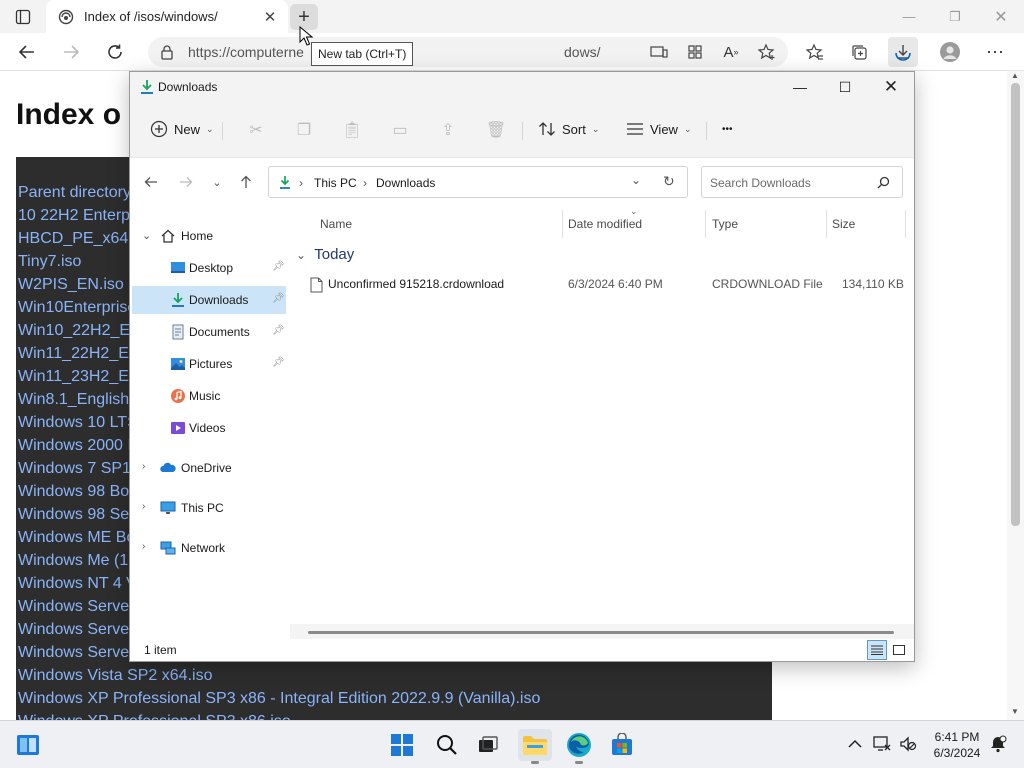  I want to click on explorer-maximize-button: ☐, so click(845, 87).